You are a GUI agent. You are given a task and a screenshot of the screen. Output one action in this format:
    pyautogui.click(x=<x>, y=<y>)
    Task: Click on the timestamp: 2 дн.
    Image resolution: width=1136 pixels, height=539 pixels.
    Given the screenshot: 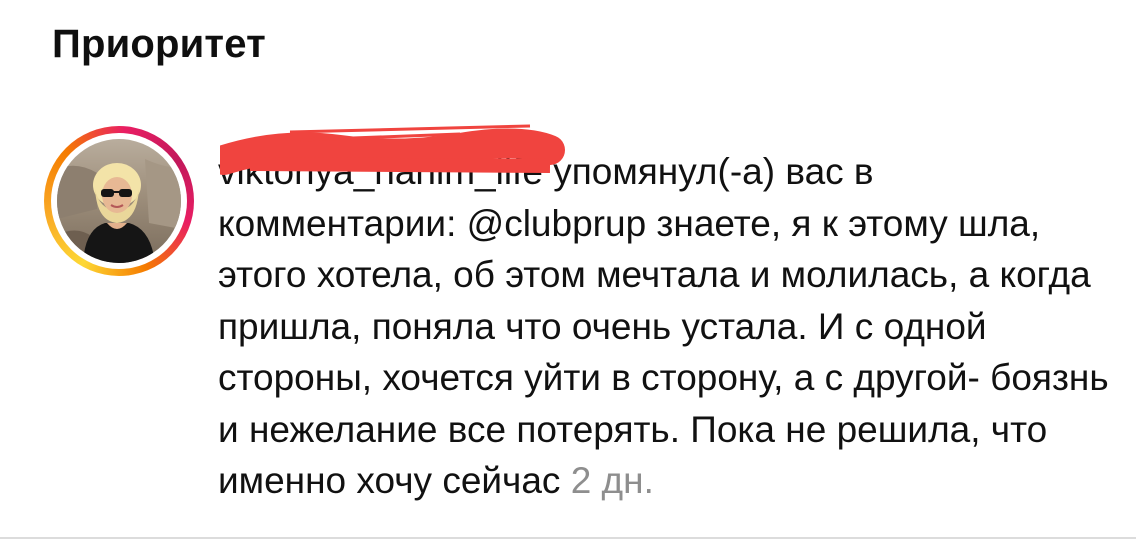 What is the action you would take?
    pyautogui.click(x=607, y=480)
    